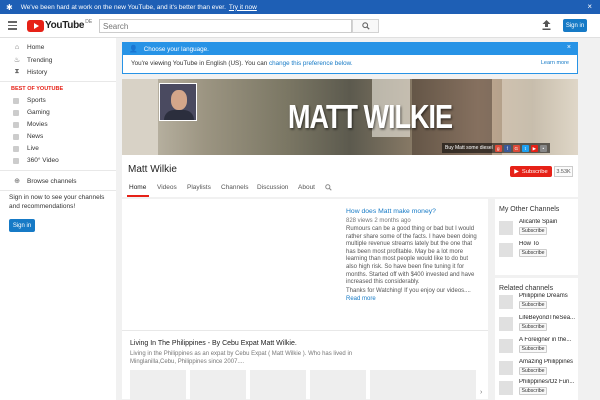 This screenshot has width=600, height=400. What do you see at coordinates (507, 148) in the screenshot?
I see `facebook-icon: f` at bounding box center [507, 148].